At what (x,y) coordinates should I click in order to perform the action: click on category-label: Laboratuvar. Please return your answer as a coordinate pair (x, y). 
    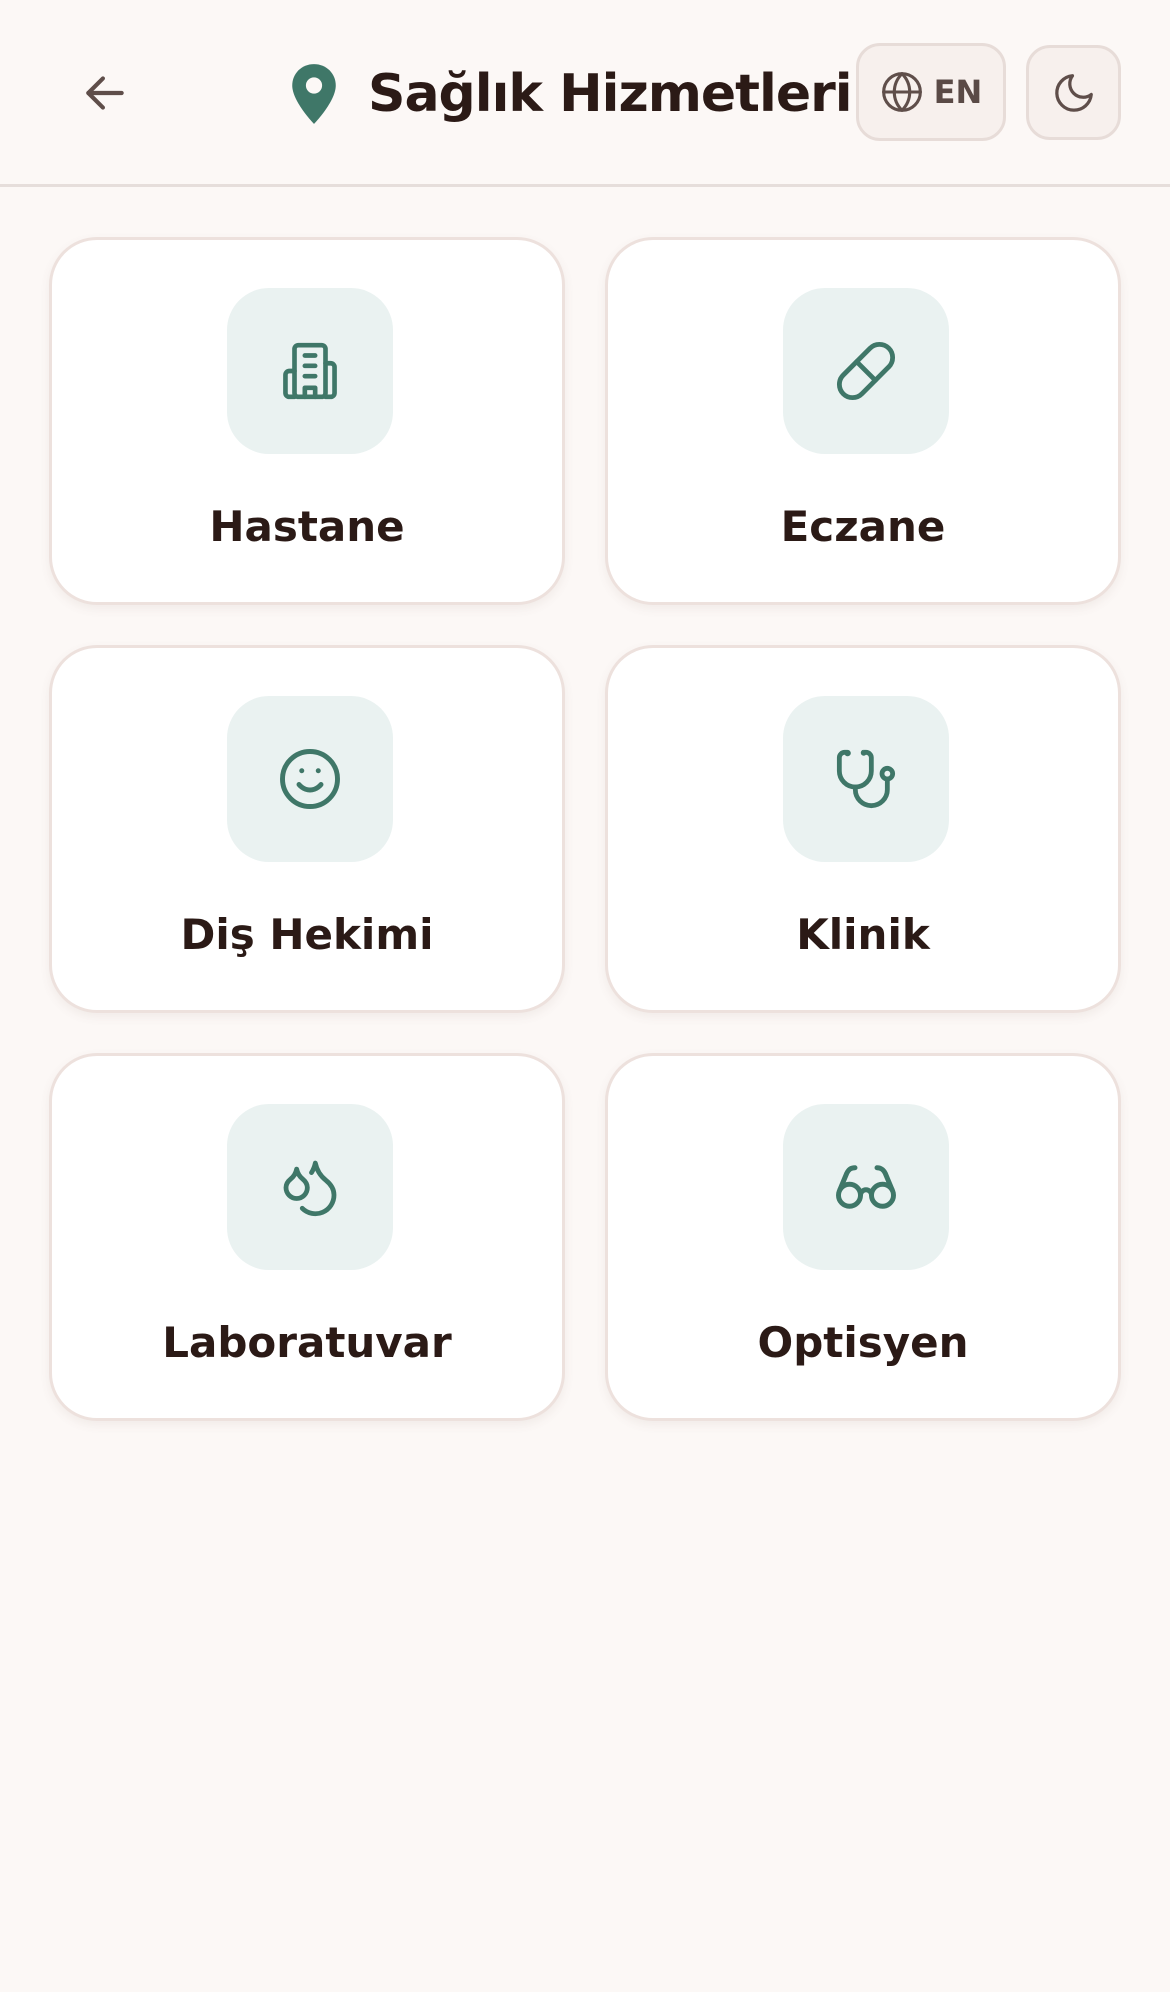
    Looking at the image, I should click on (307, 1342).